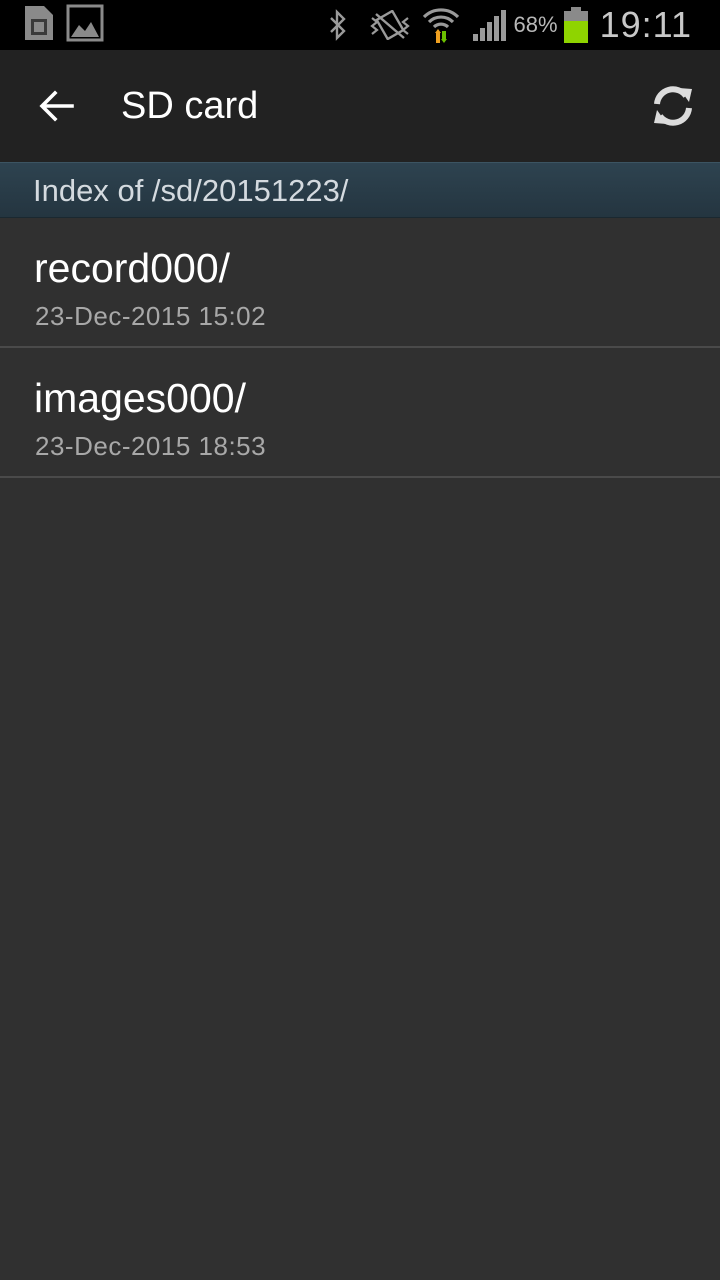 This screenshot has width=720, height=1280. Describe the element at coordinates (510, 25) in the screenshot. I see `system-icons: 68% 19:11` at that location.